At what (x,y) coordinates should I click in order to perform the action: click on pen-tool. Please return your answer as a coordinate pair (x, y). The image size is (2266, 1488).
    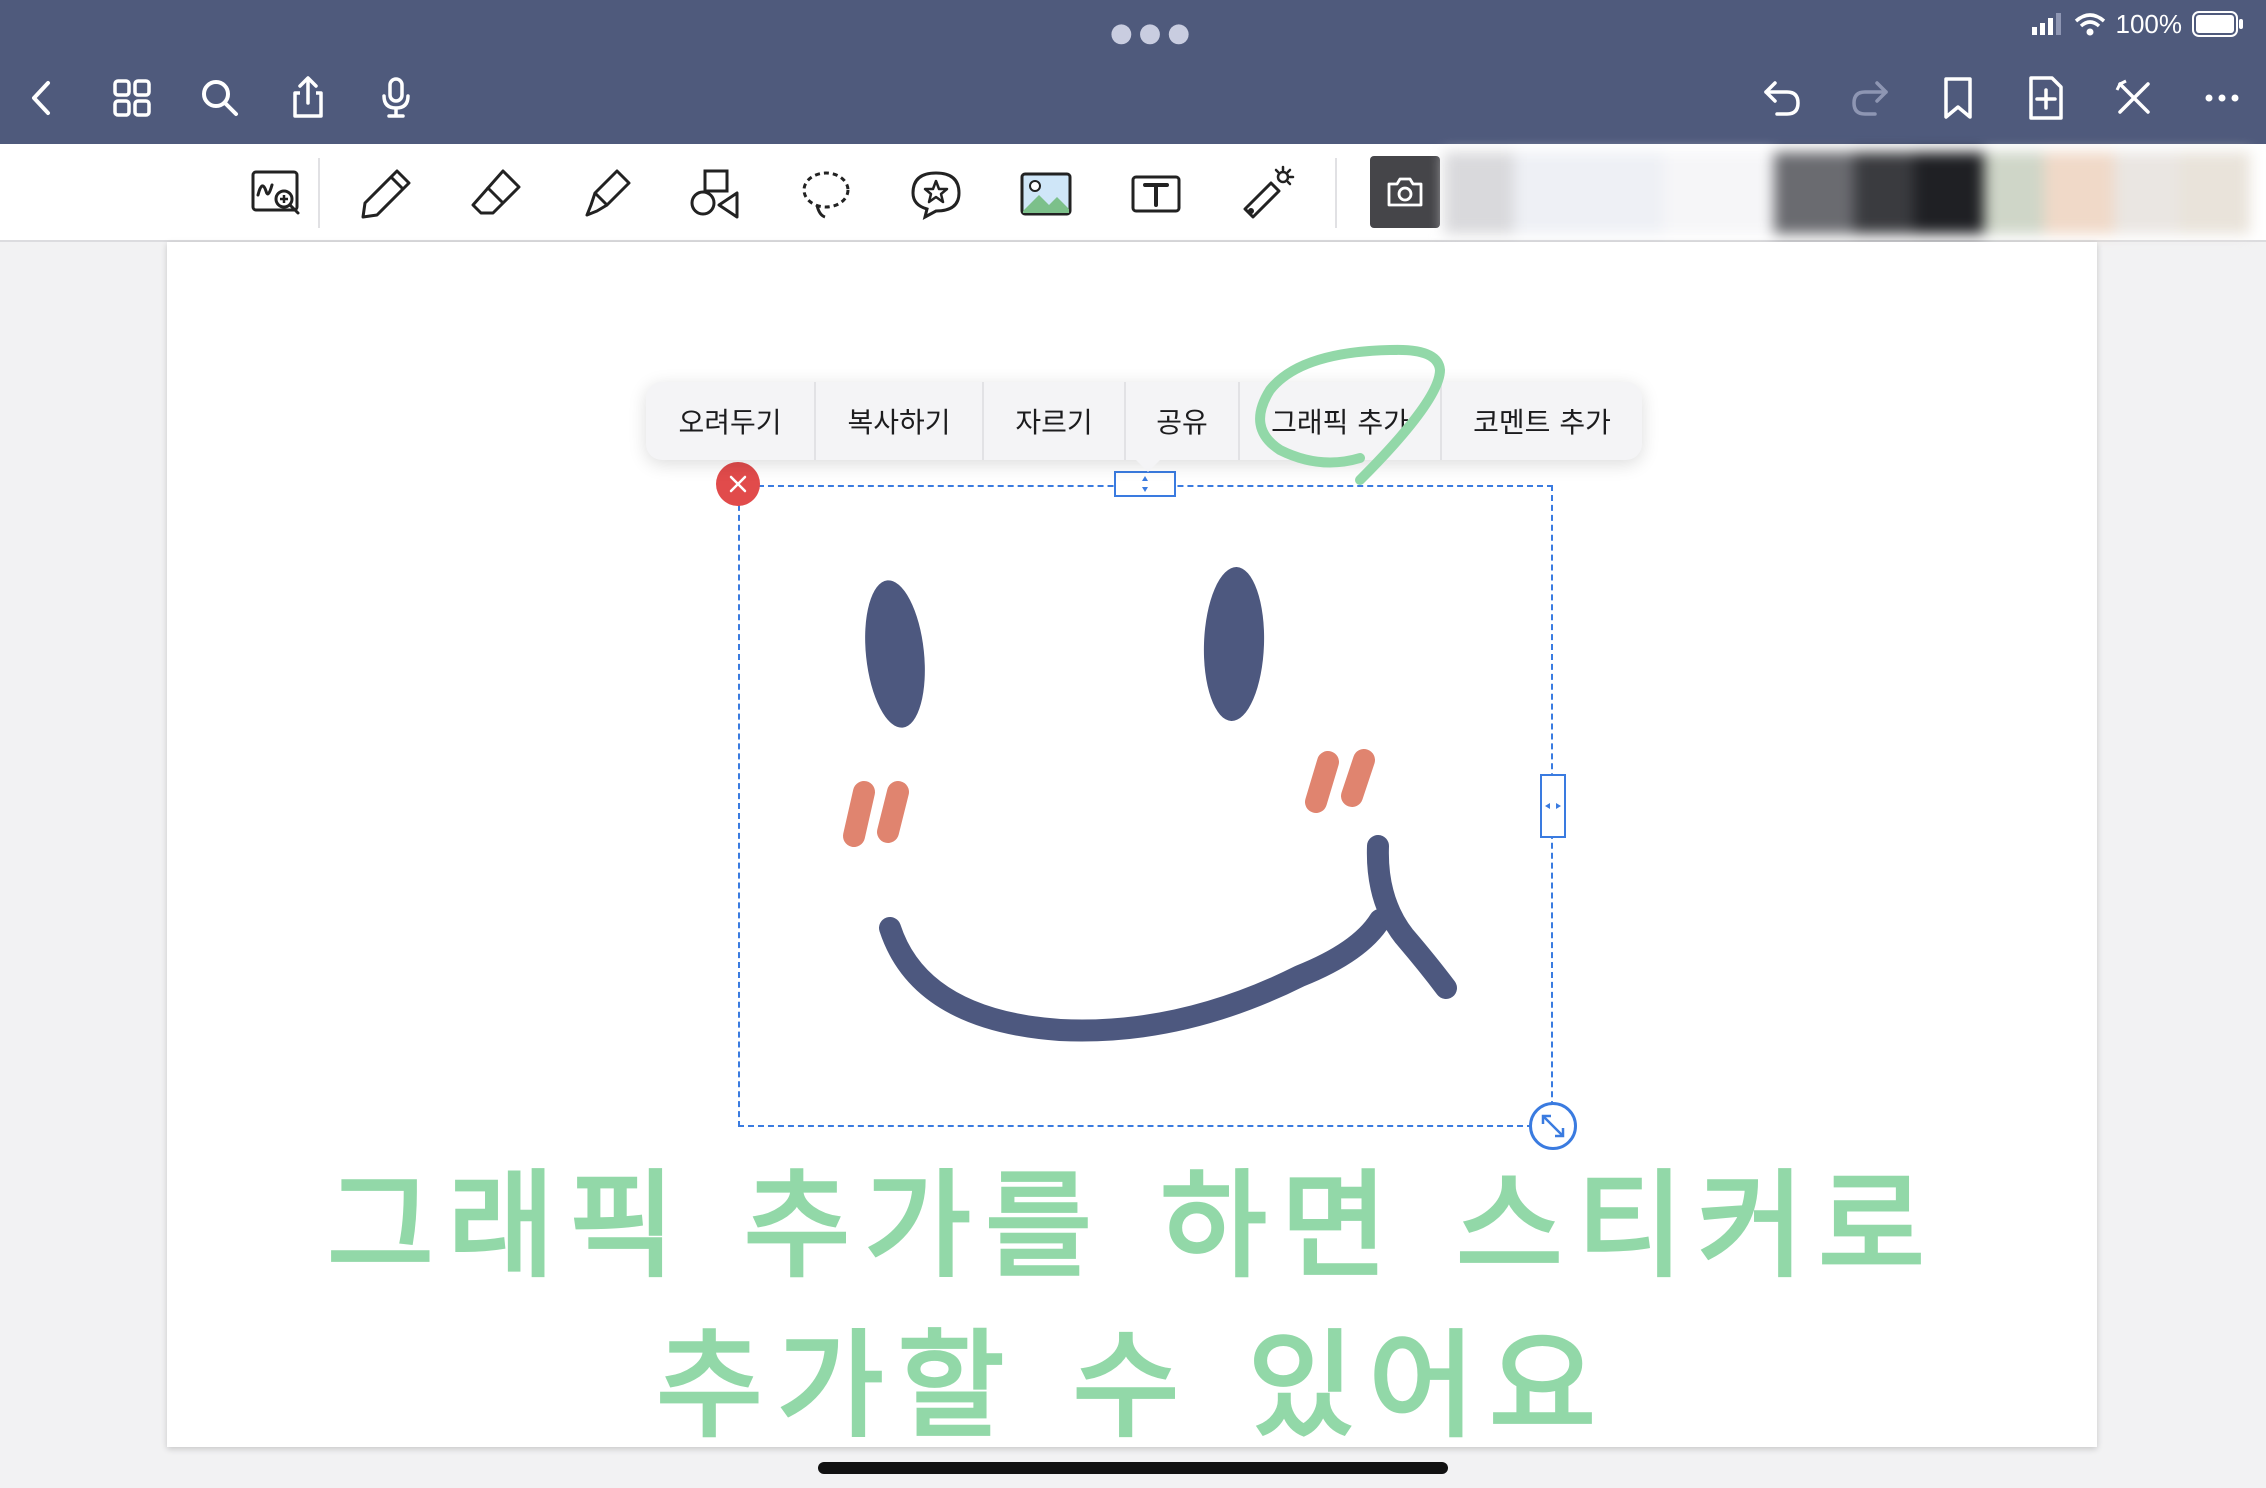
    Looking at the image, I should click on (386, 194).